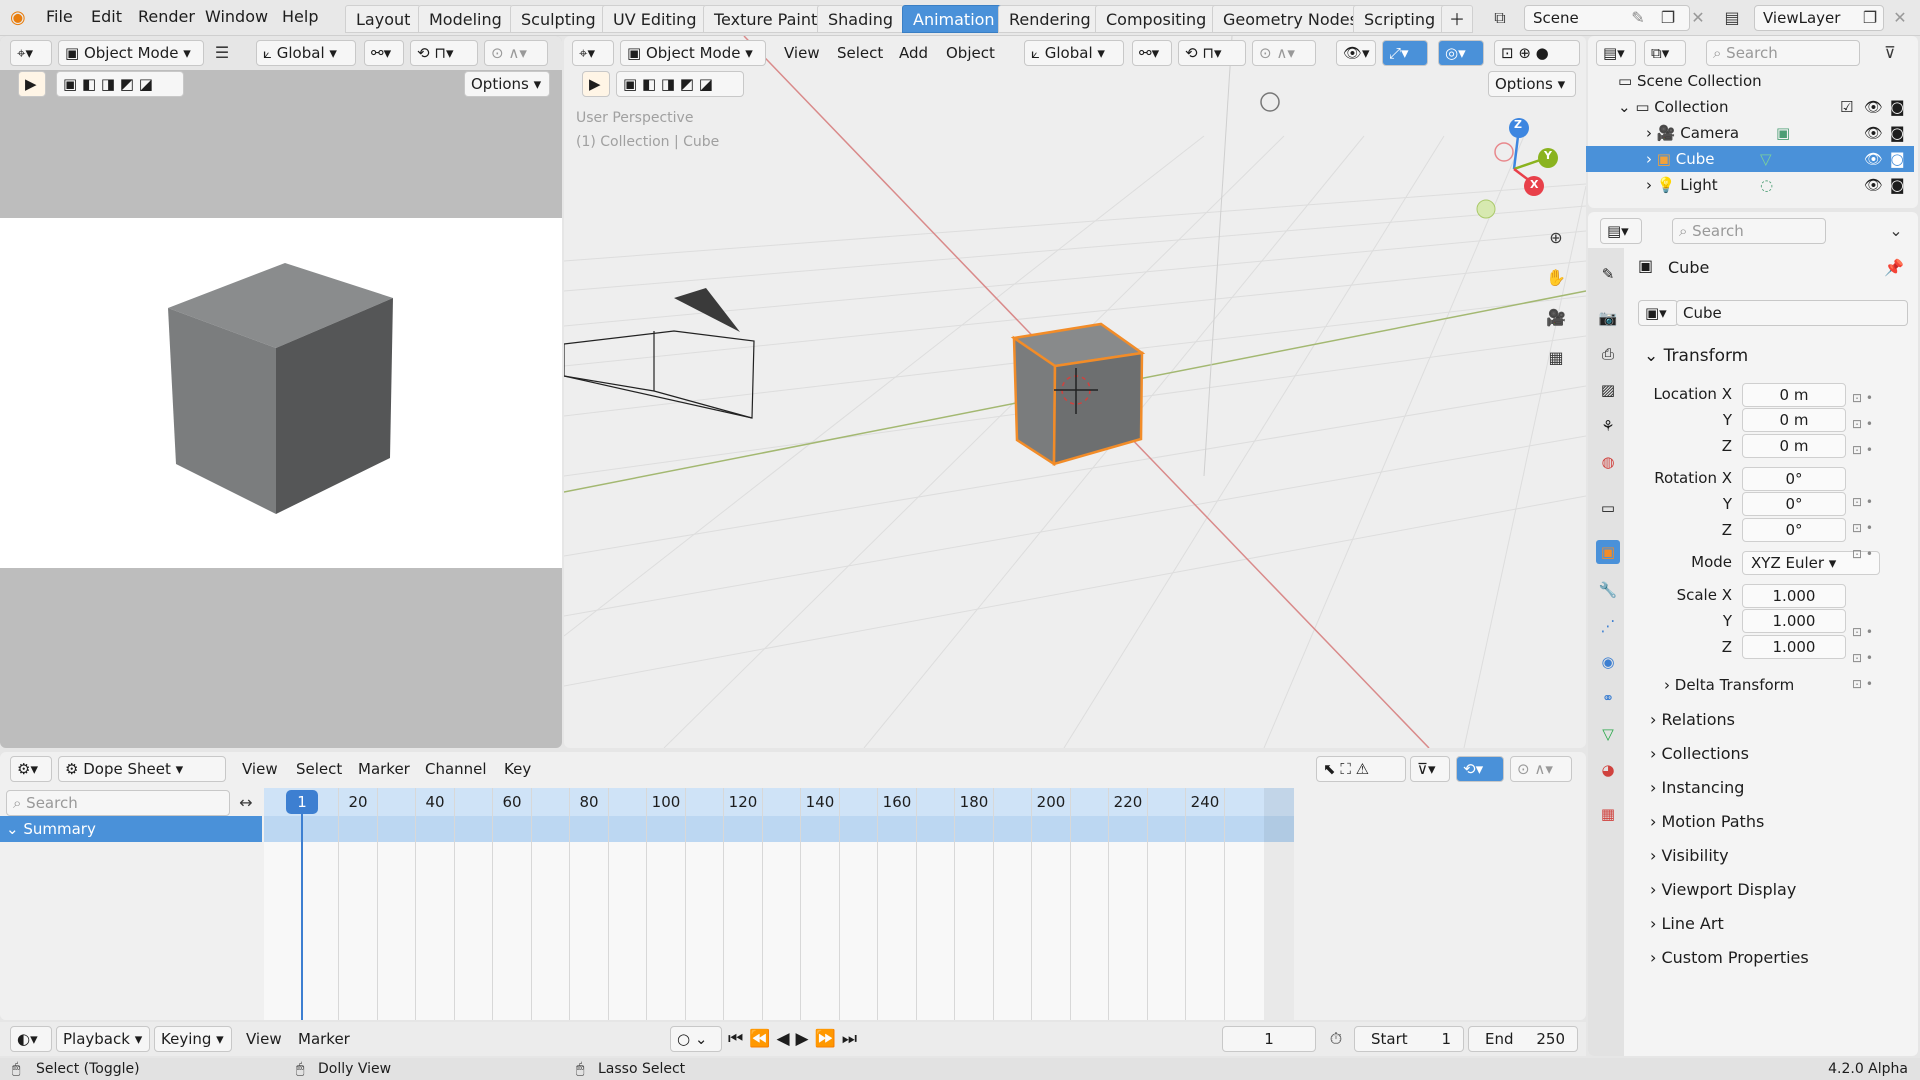 The width and height of the screenshot is (1920, 1080). Describe the element at coordinates (1608, 734) in the screenshot. I see `data-tab-icon: ▽` at that location.